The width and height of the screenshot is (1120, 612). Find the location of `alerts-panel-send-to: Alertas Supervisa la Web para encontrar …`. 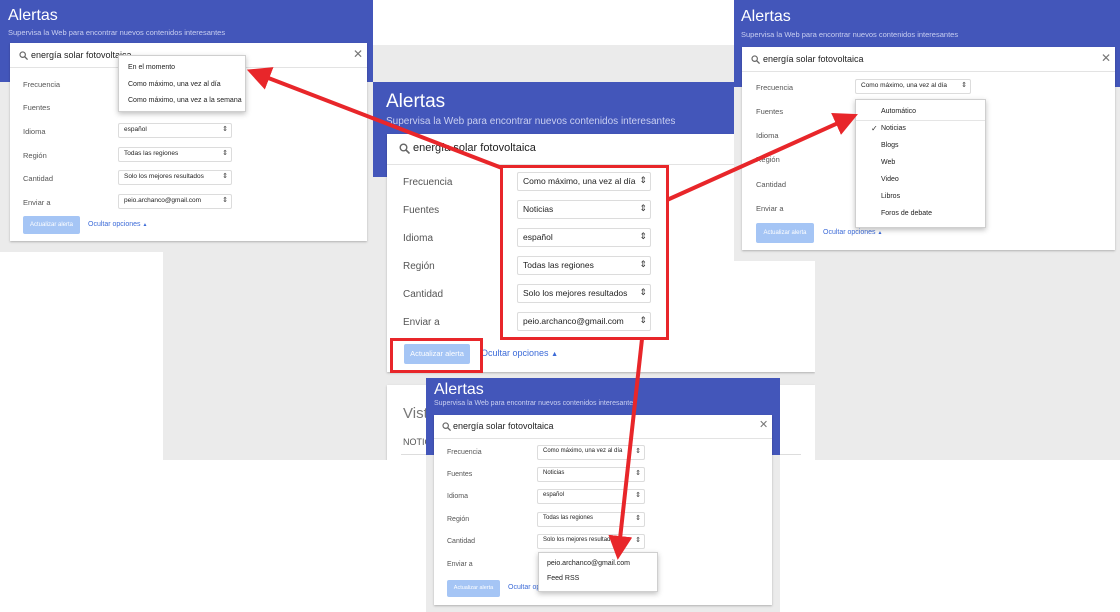

alerts-panel-send-to: Alertas Supervisa la Web para encontrar … is located at coordinates (603, 495).